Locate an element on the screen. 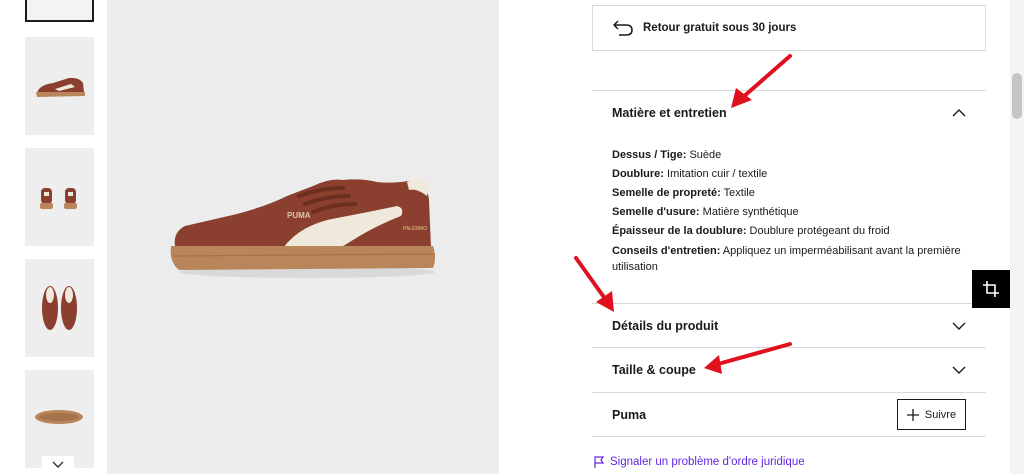 Image resolution: width=1024 pixels, height=474 pixels. thumbnail-list is located at coordinates (60, 237).